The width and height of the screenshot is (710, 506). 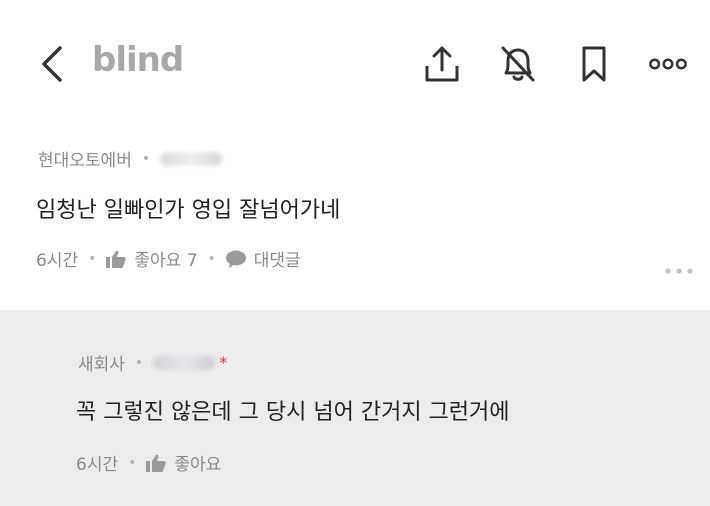 What do you see at coordinates (85, 161) in the screenshot?
I see `company-name: 현대오토에버` at bounding box center [85, 161].